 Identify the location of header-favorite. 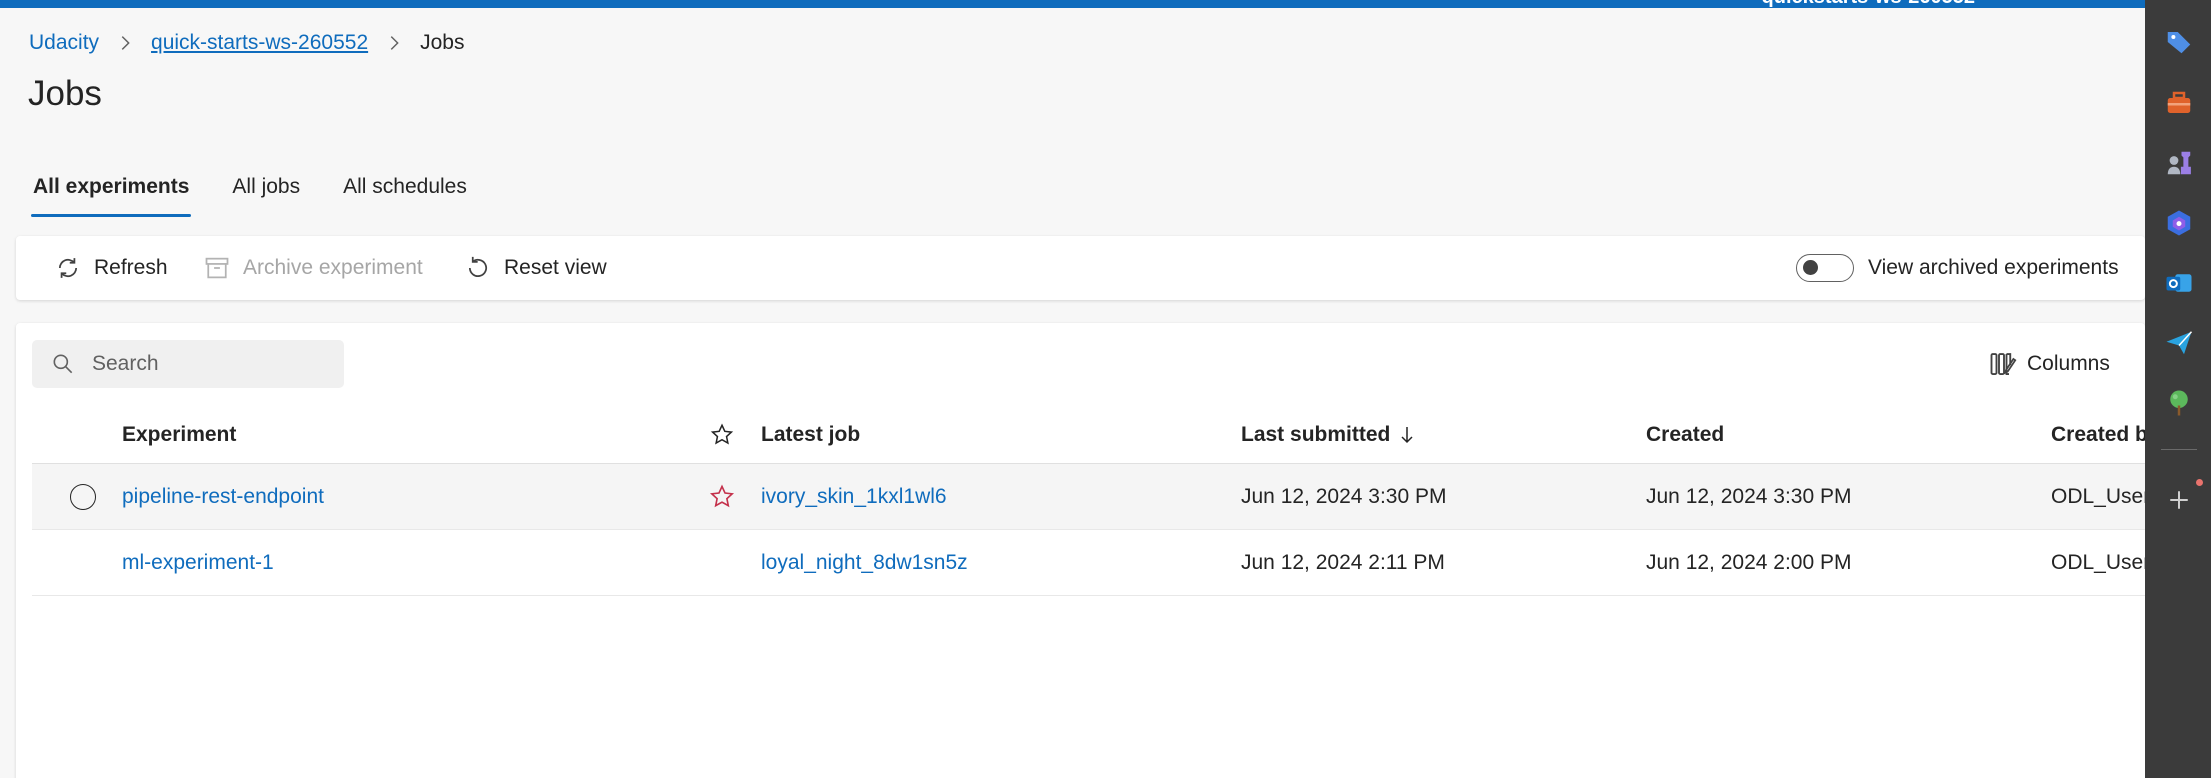
(722, 435).